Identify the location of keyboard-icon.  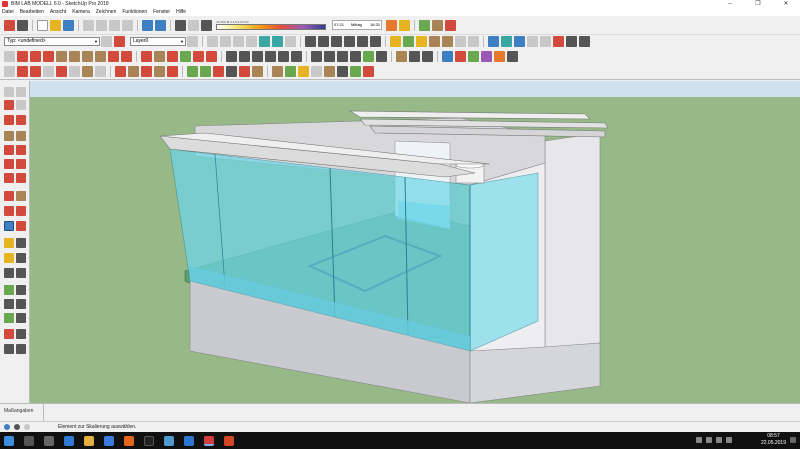
(729, 440).